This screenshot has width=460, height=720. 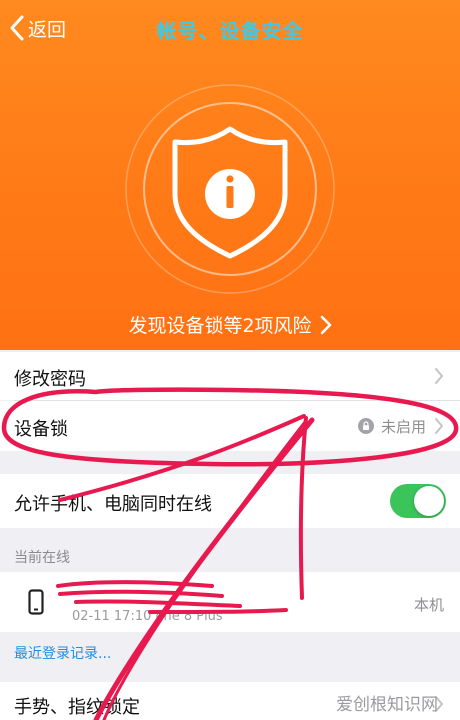 I want to click on change-password-label: 修改密码, so click(x=50, y=379).